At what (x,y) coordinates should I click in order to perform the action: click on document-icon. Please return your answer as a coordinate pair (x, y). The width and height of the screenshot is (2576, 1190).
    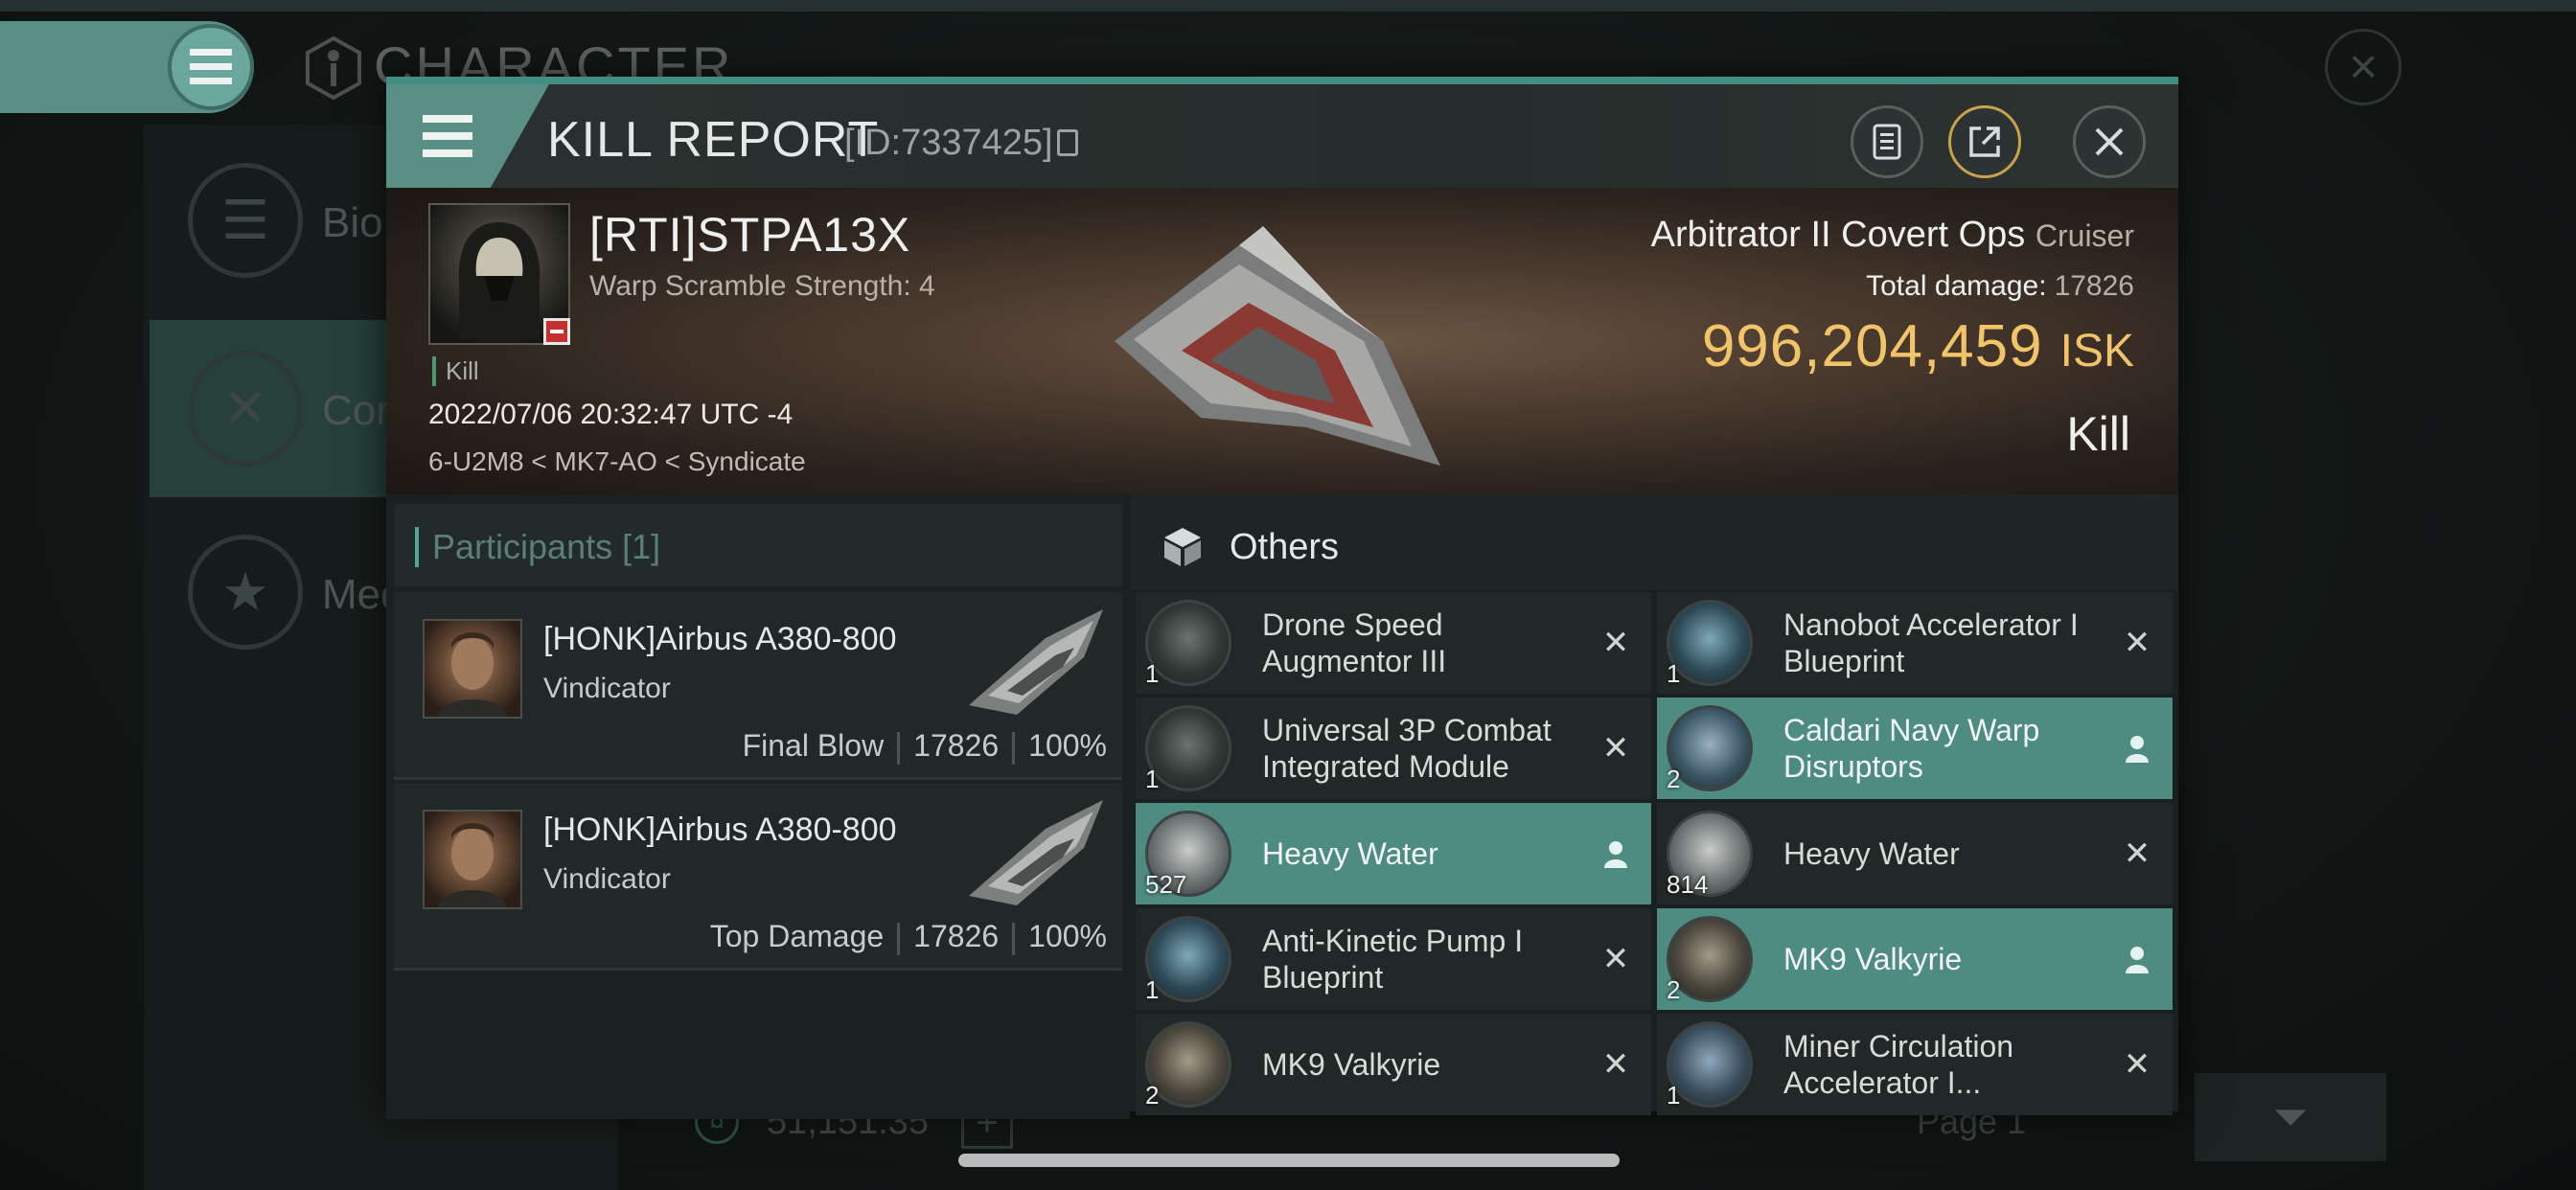
    Looking at the image, I should click on (1887, 142).